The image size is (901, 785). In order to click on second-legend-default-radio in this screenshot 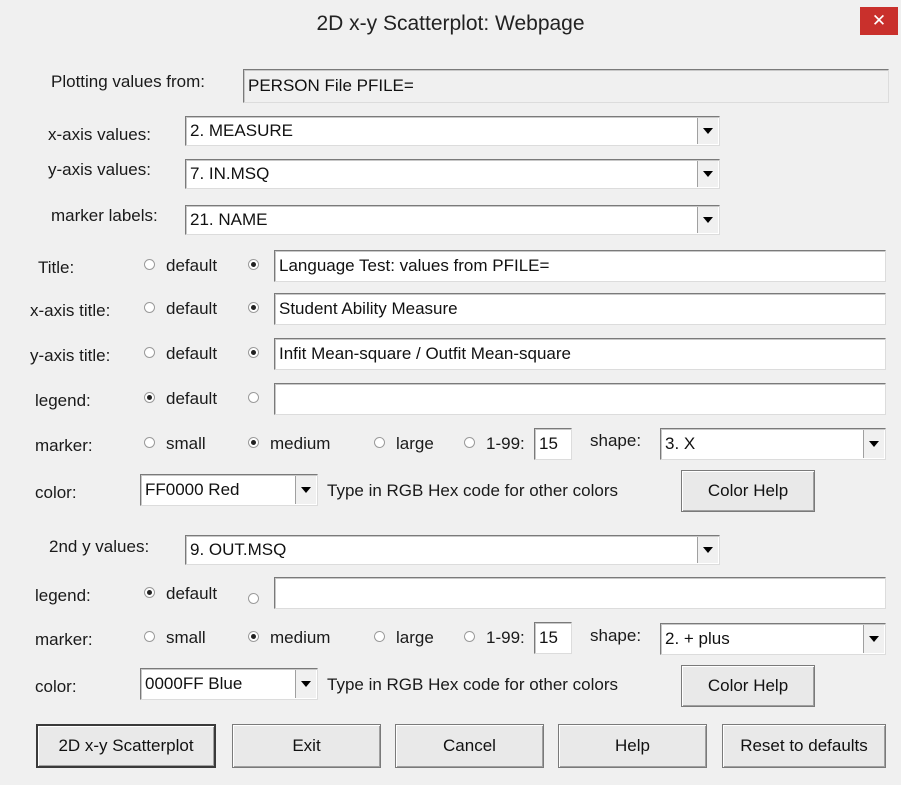, I will do `click(149, 592)`.